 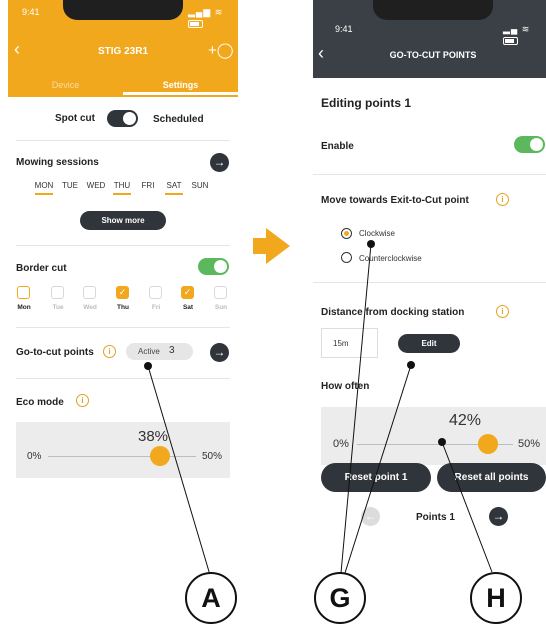 What do you see at coordinates (179, 470) in the screenshot?
I see `callout-line-a` at bounding box center [179, 470].